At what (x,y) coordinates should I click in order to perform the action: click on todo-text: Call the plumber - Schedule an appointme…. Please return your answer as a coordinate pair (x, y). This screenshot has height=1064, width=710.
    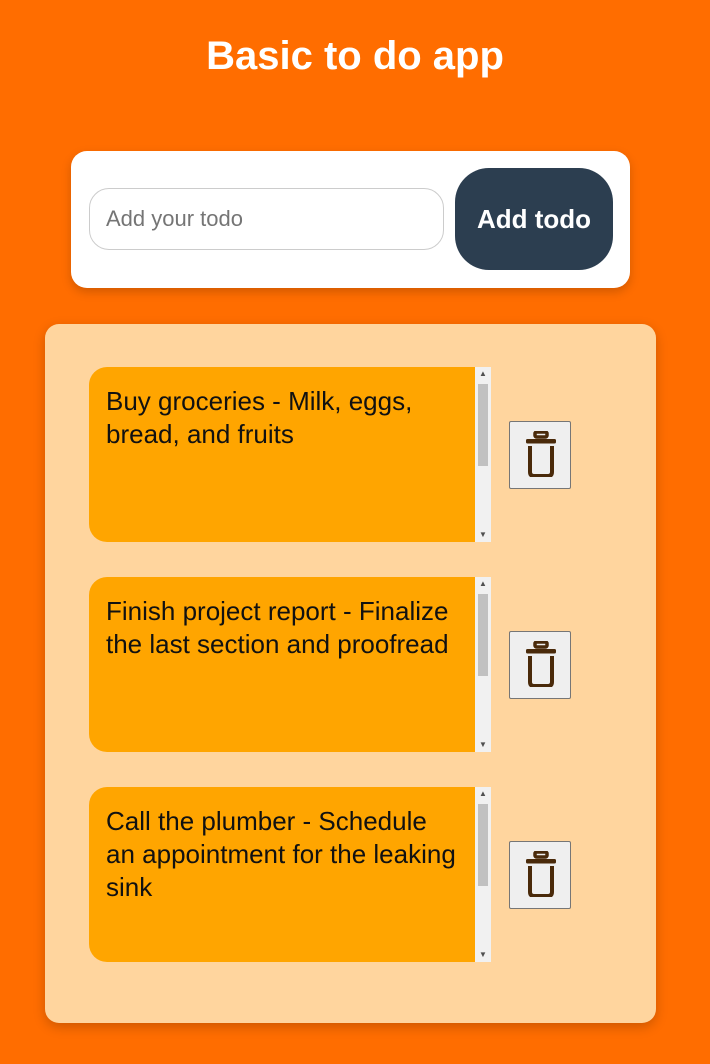
    Looking at the image, I should click on (282, 874).